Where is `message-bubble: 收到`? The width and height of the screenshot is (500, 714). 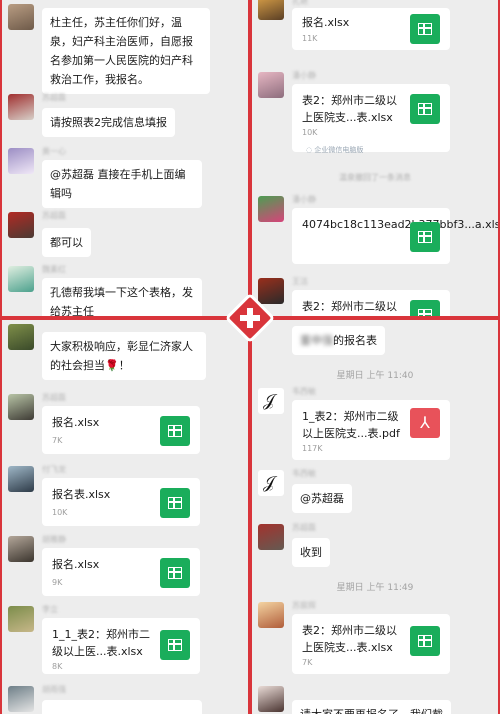
message-bubble: 收到 is located at coordinates (311, 552).